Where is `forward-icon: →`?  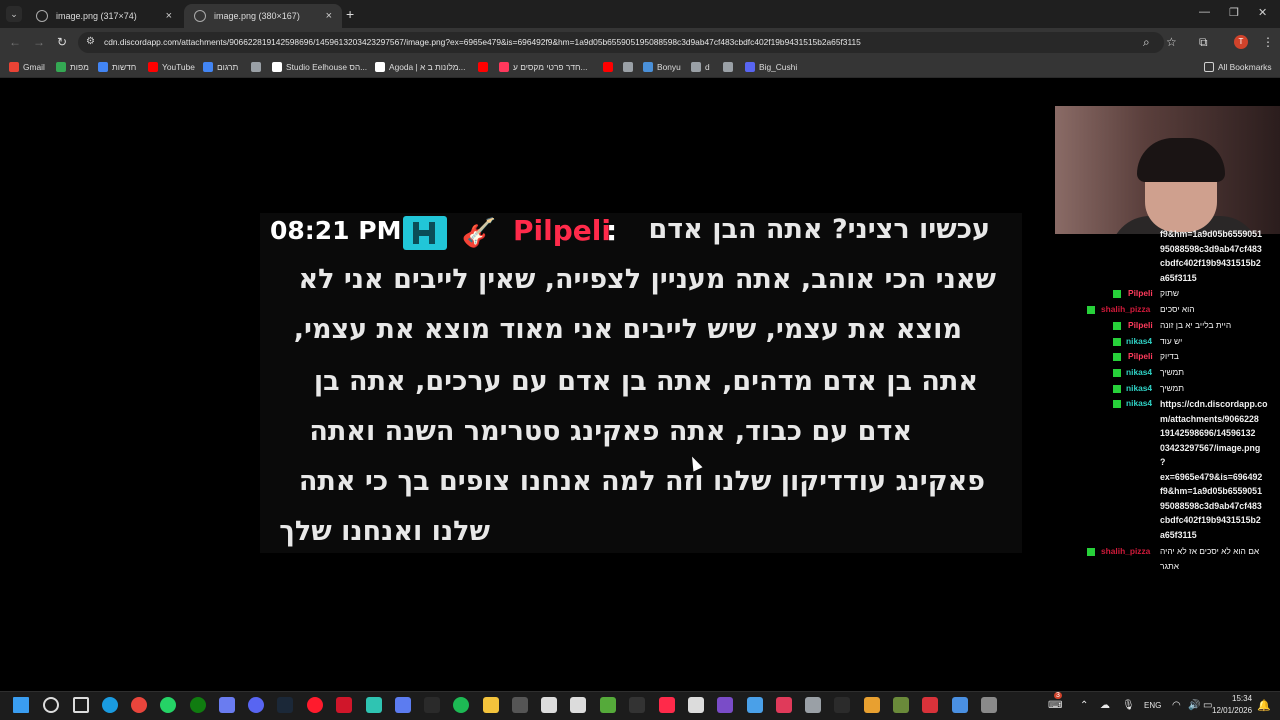 forward-icon: → is located at coordinates (39, 42).